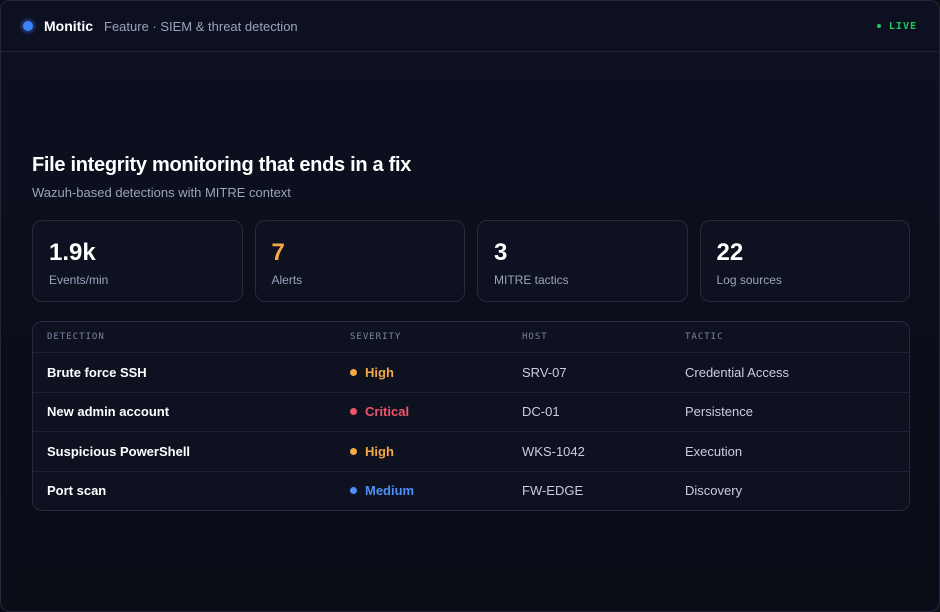  I want to click on tactic-cell: Discovery, so click(714, 491).